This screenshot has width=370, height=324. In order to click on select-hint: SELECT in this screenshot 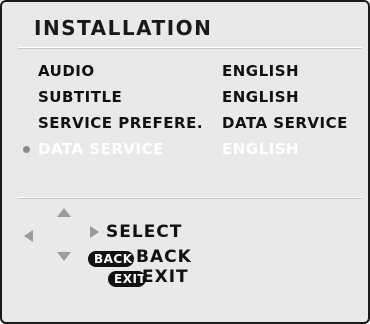, I will do `click(144, 232)`.